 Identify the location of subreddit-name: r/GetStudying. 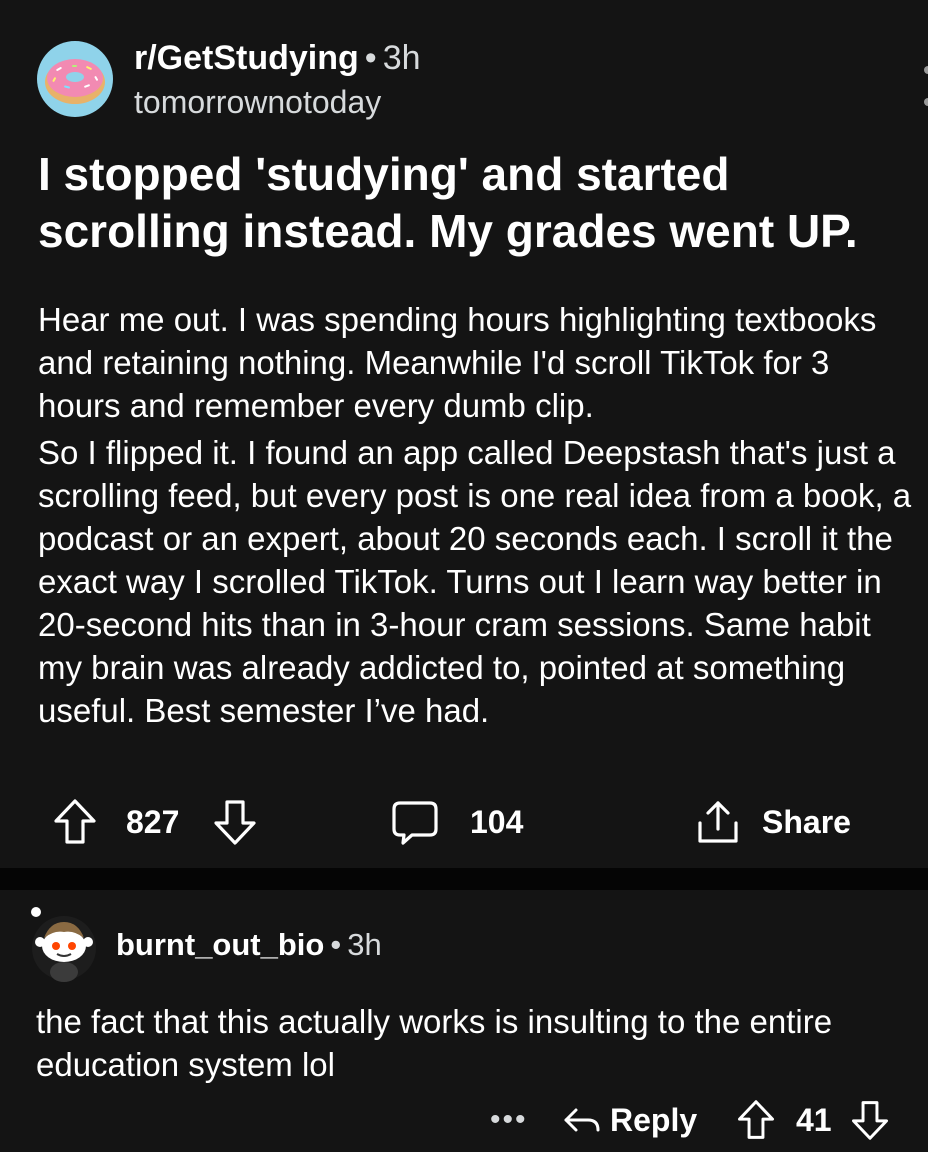
(246, 58).